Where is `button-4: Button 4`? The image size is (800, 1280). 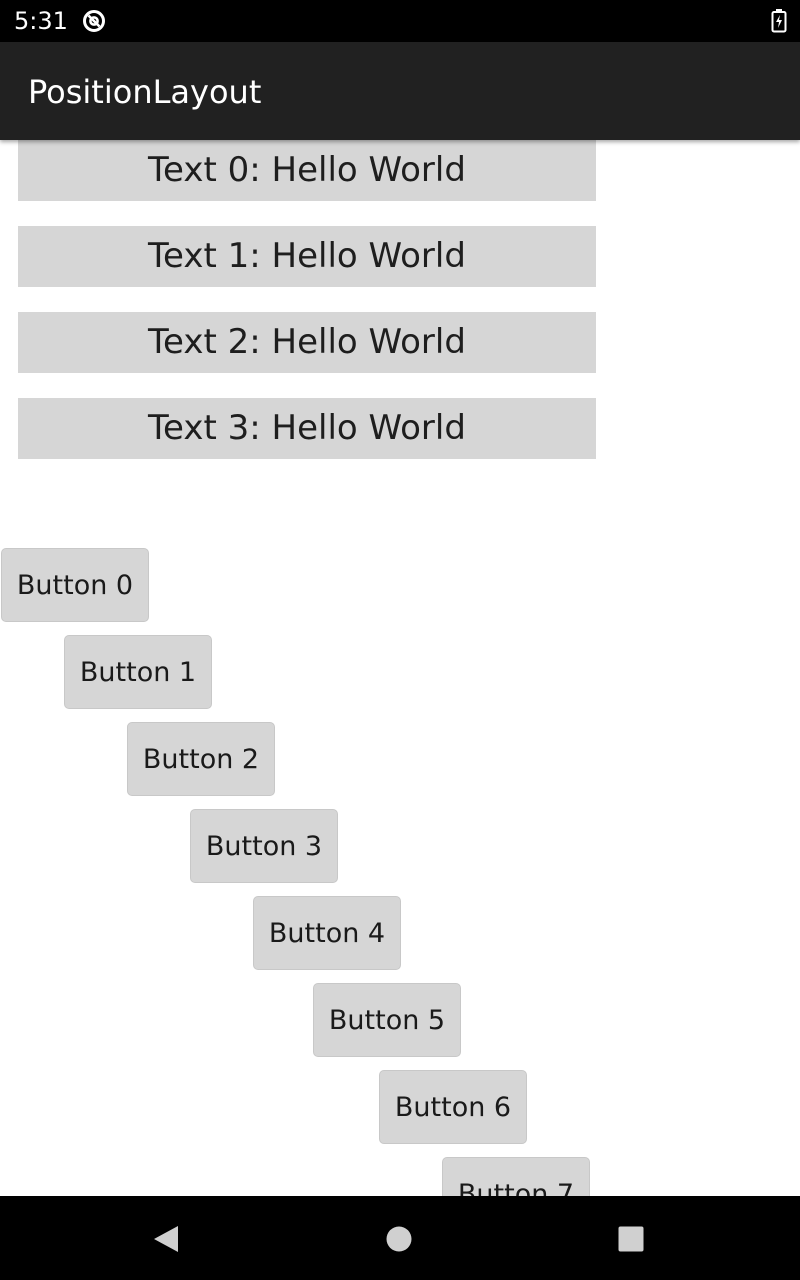 button-4: Button 4 is located at coordinates (327, 933).